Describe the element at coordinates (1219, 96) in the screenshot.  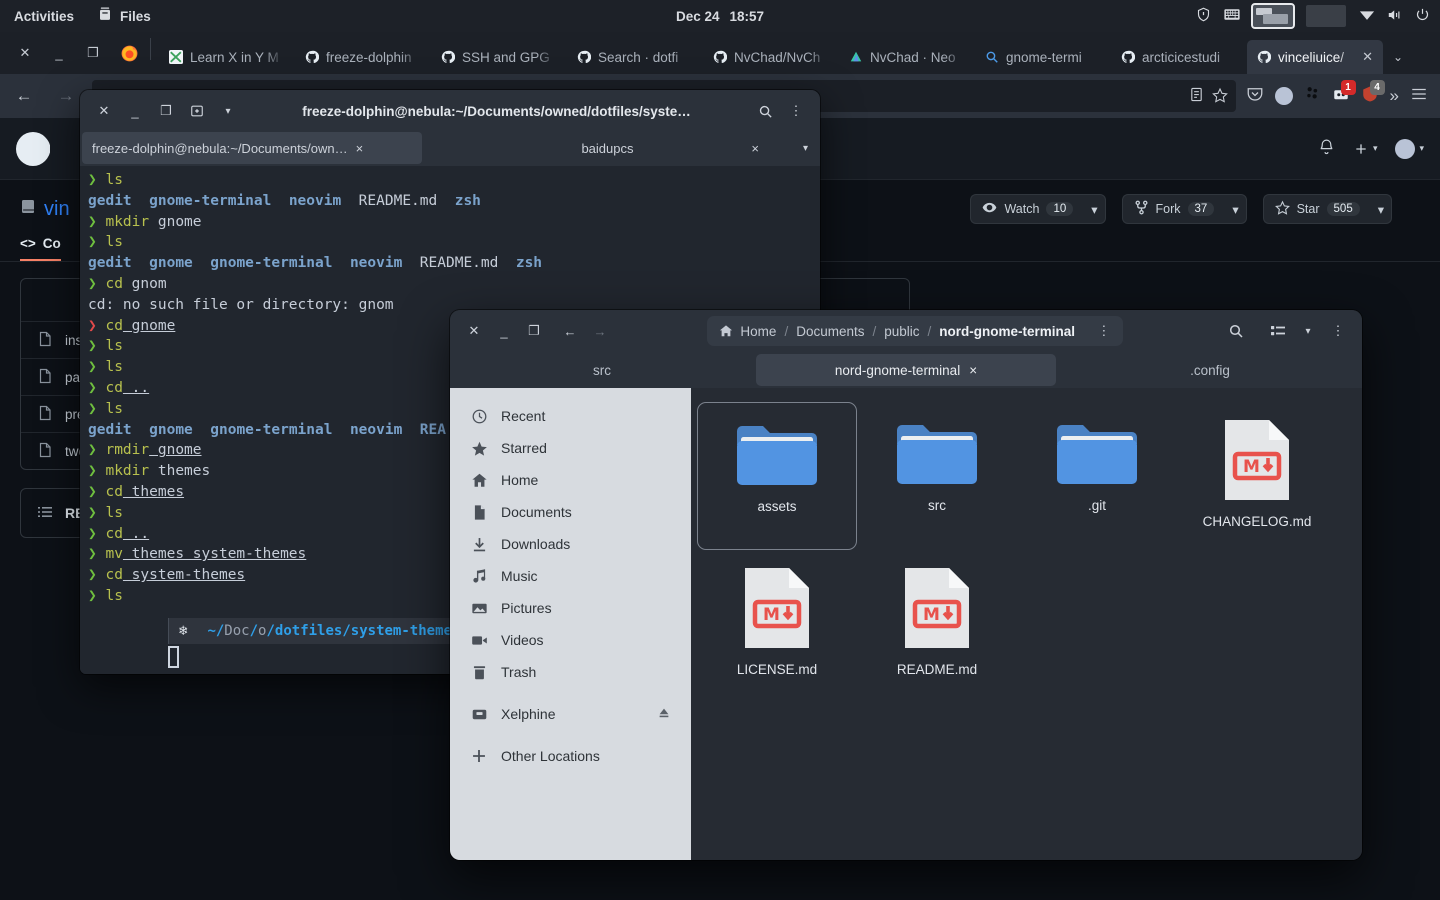
I see `bookmark-star-icon` at that location.